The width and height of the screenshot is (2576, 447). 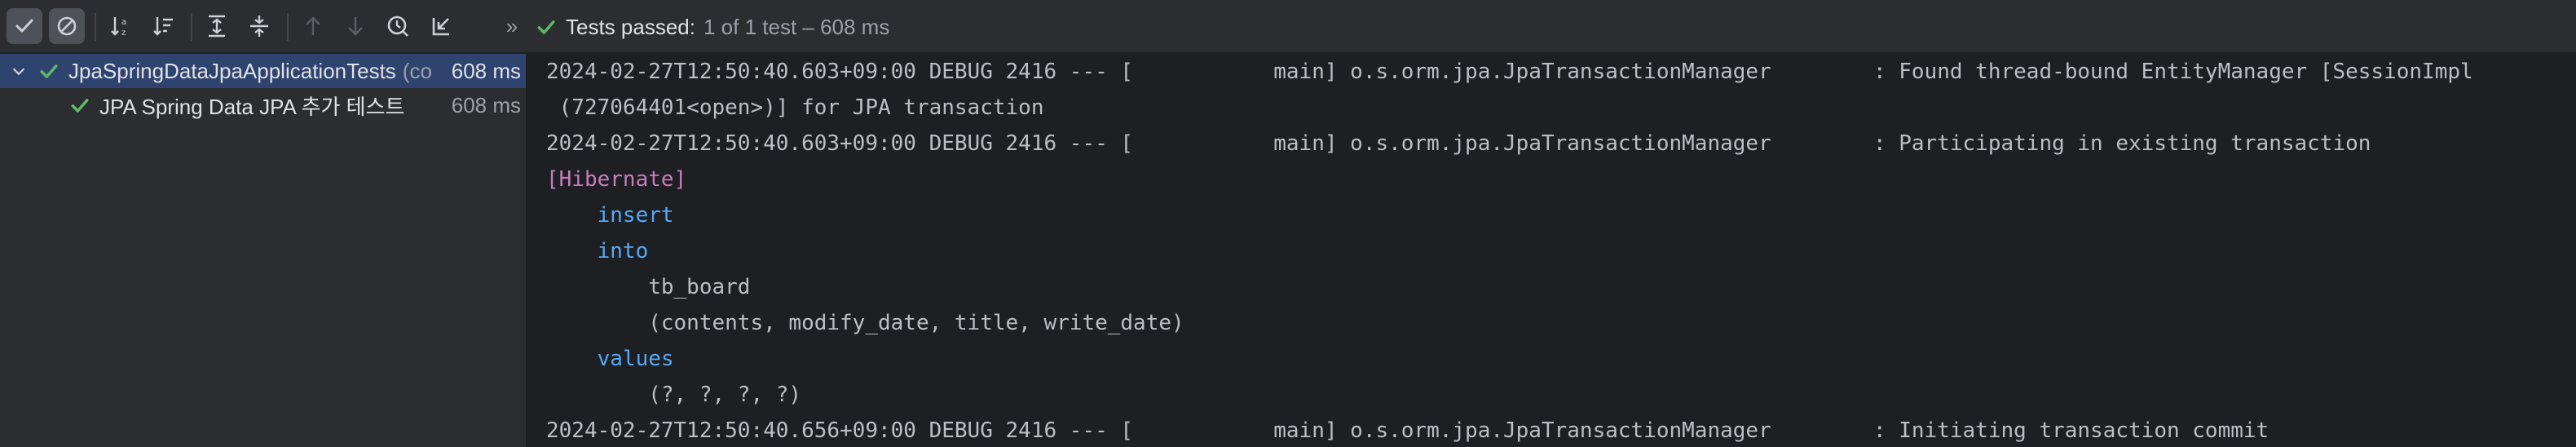 I want to click on sort-alpha-icon: az, so click(x=118, y=28).